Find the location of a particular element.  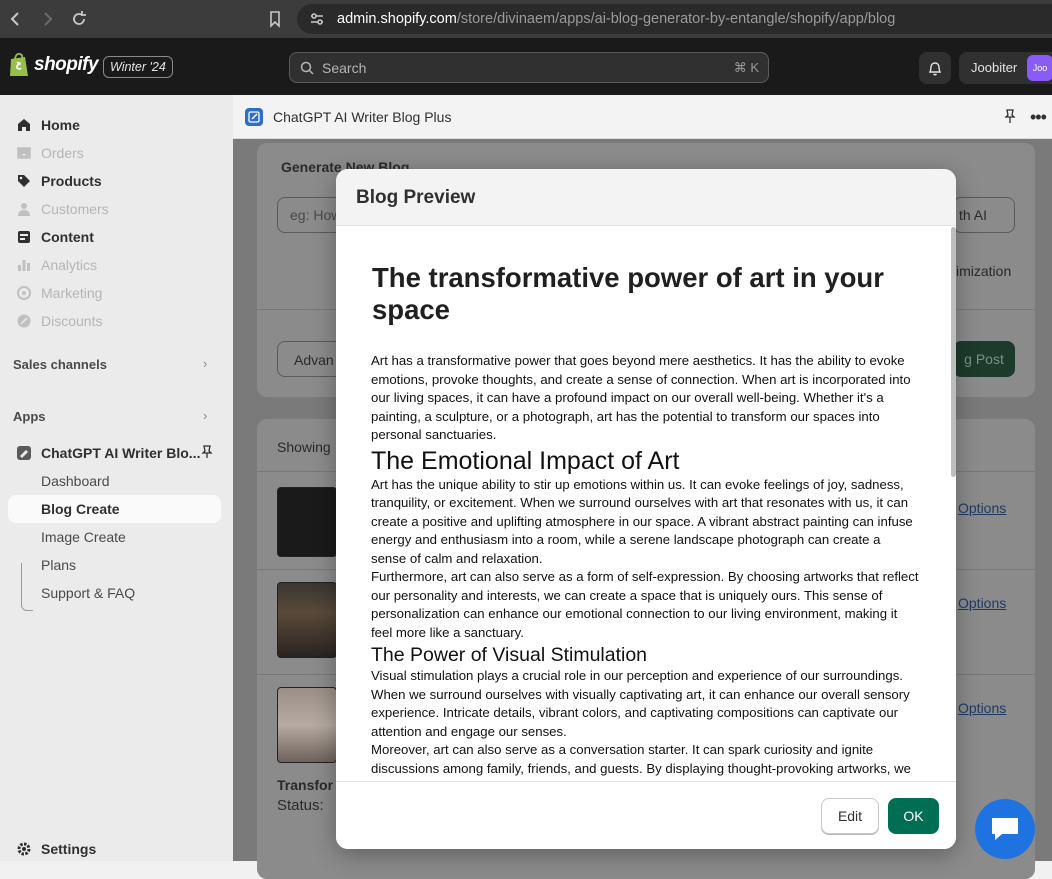

chat-icon is located at coordinates (1005, 831).